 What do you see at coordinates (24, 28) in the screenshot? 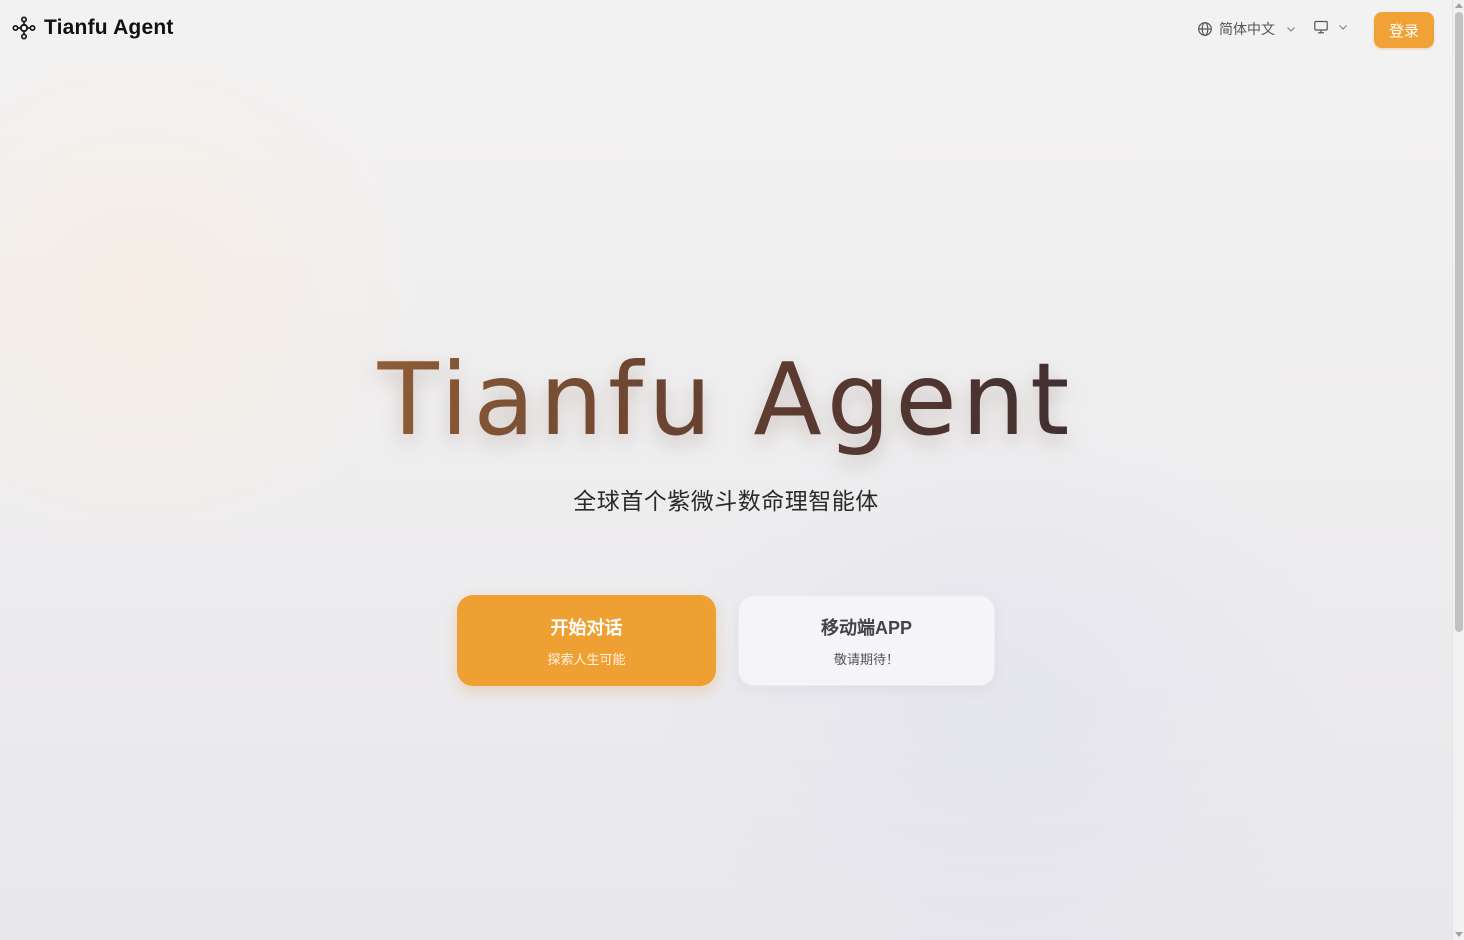
I see `network-nodes-icon` at bounding box center [24, 28].